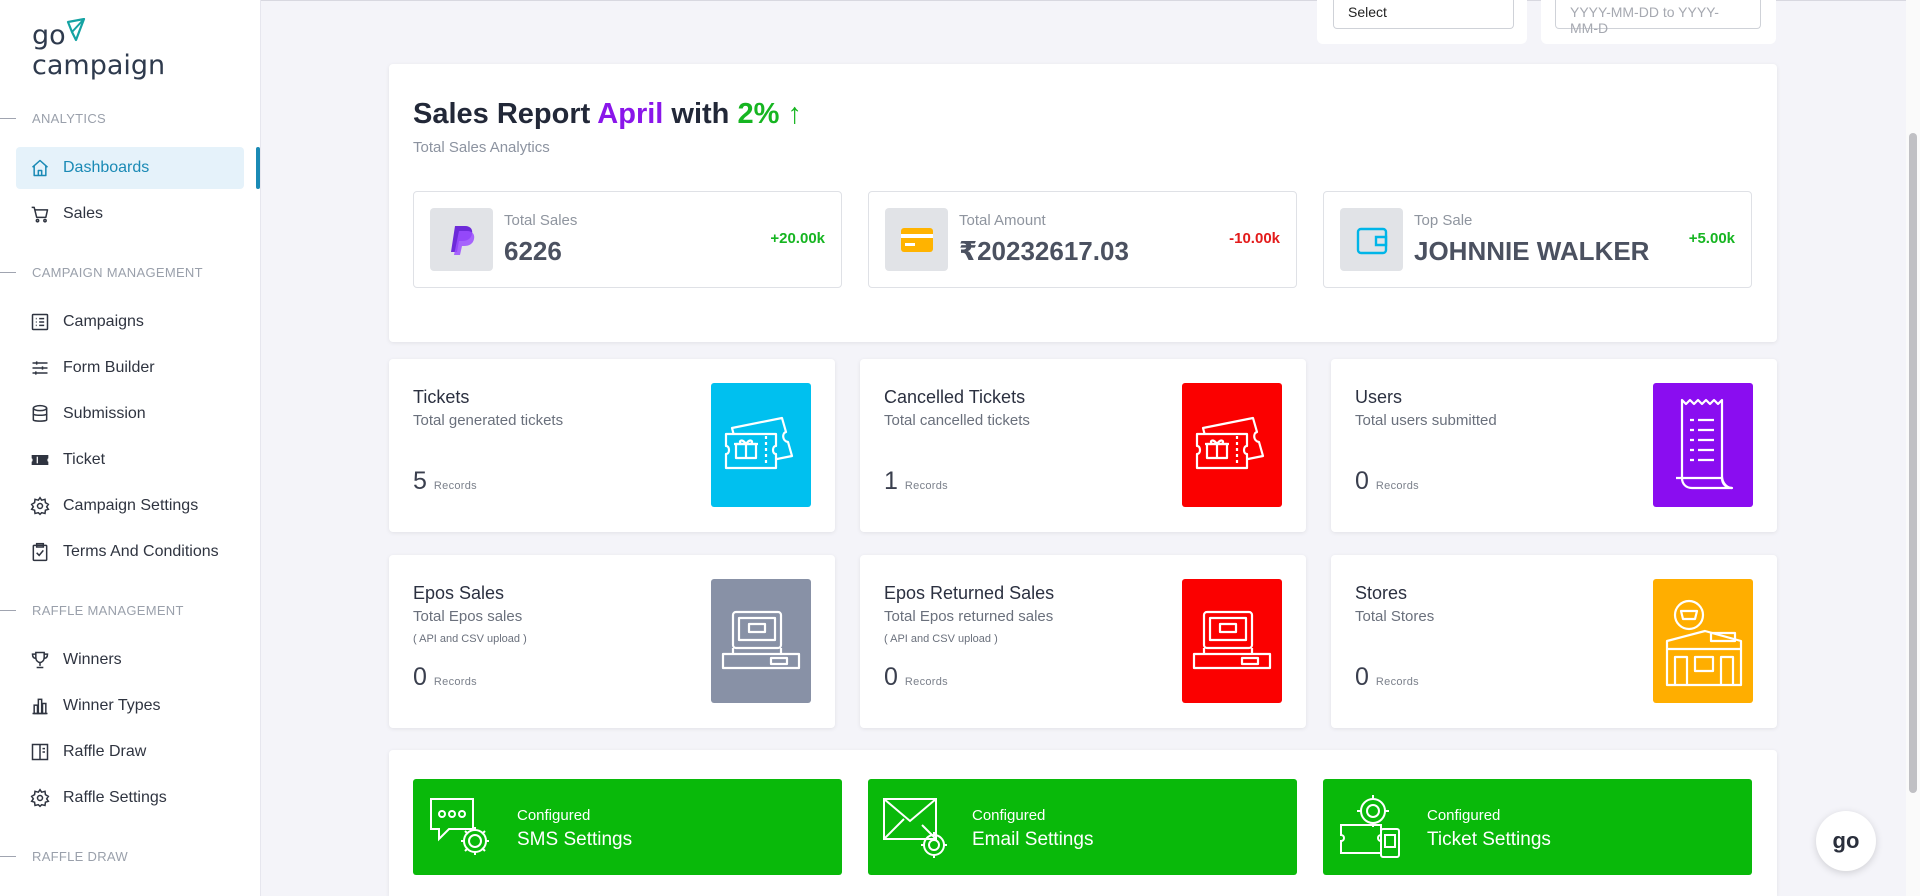 This screenshot has height=896, width=1920. I want to click on section-raffle-draw: RAFFLE DRAW, so click(64, 856).